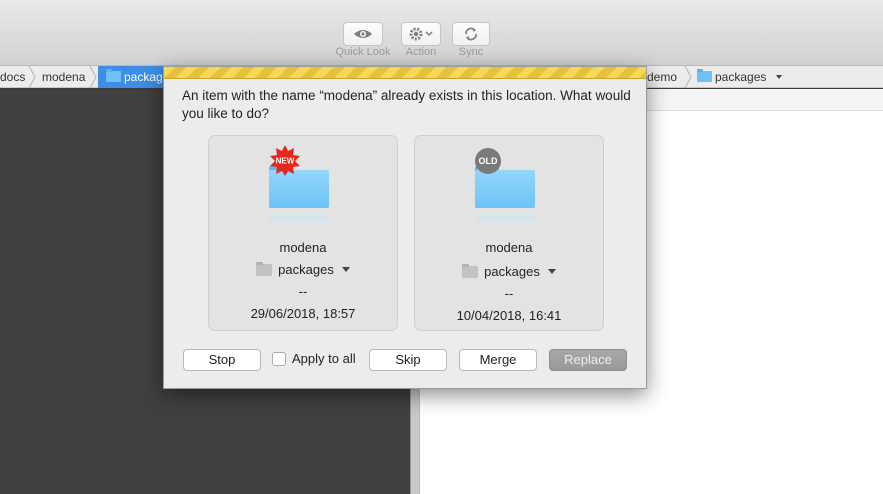 The height and width of the screenshot is (494, 883). What do you see at coordinates (588, 360) in the screenshot?
I see `replace-button: Replace` at bounding box center [588, 360].